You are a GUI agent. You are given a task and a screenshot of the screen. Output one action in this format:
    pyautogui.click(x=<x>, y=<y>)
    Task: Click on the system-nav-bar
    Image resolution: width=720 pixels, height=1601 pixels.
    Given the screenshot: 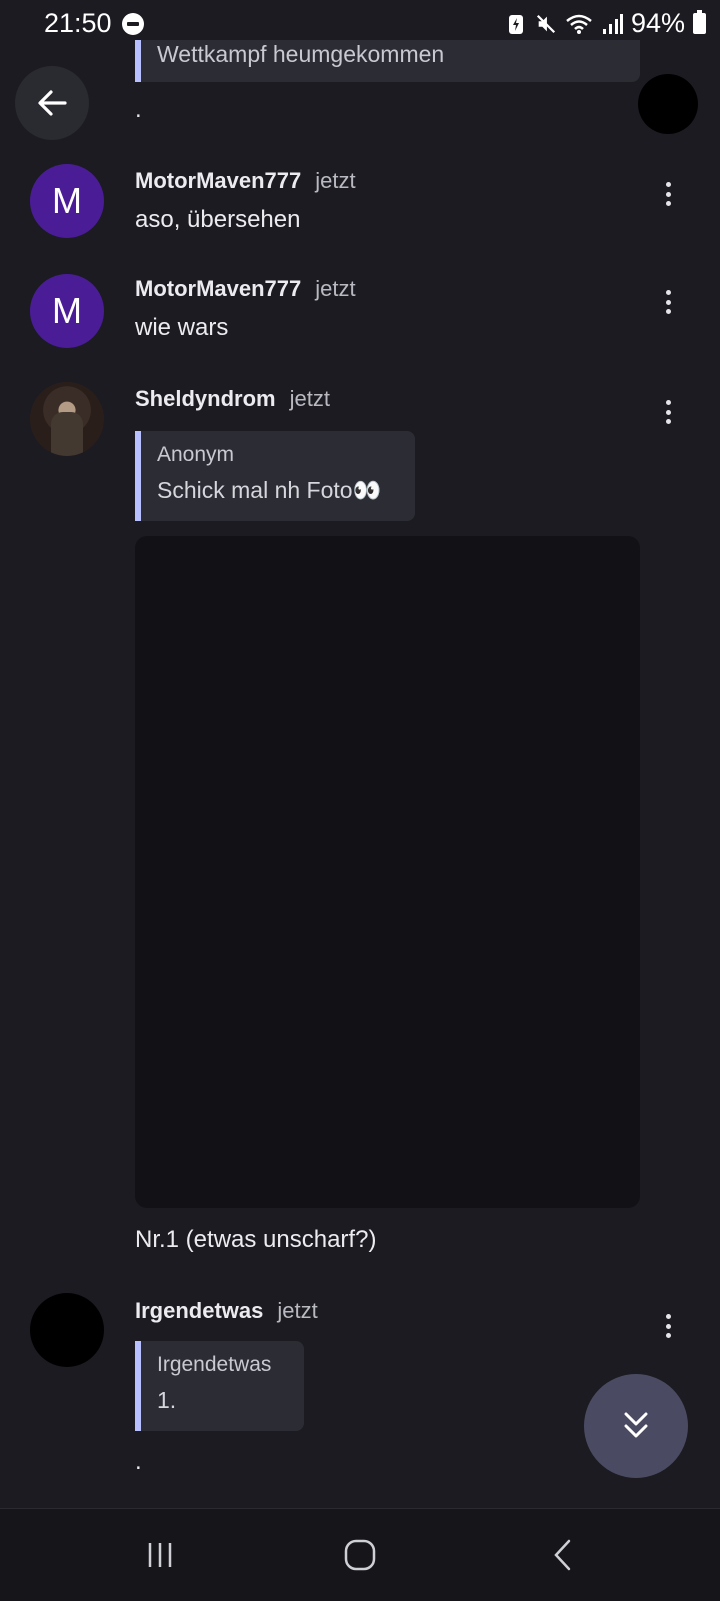 What is the action you would take?
    pyautogui.click(x=360, y=1554)
    